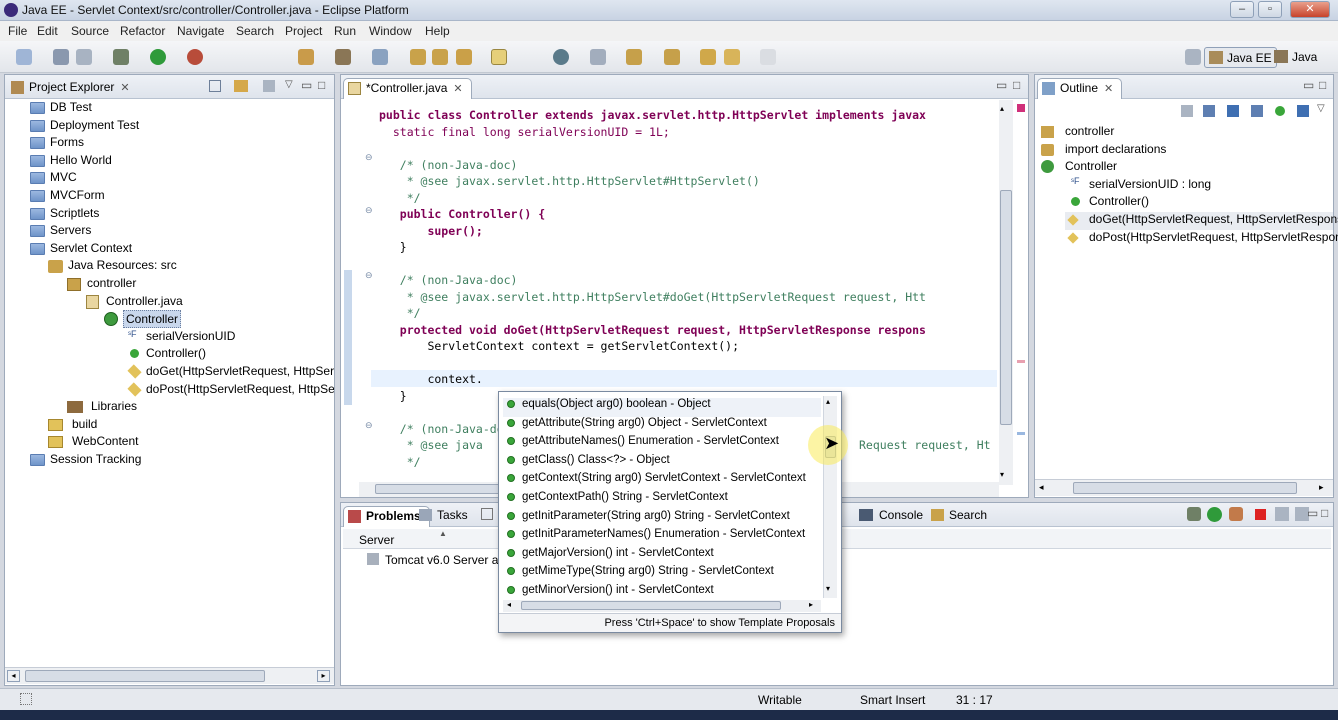 This screenshot has height=720, width=1338. Describe the element at coordinates (440, 57) in the screenshot. I see `open-task-icon` at that location.